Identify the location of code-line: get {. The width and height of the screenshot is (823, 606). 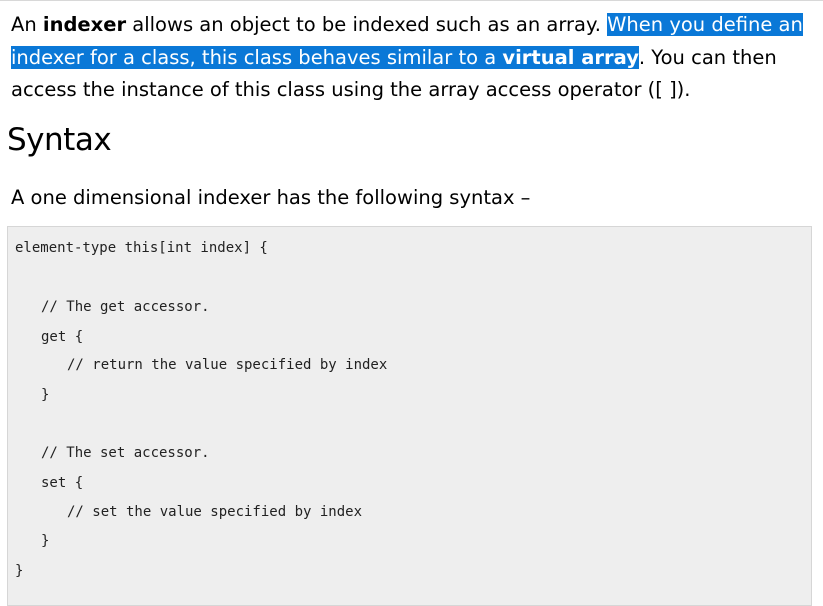
(62, 337).